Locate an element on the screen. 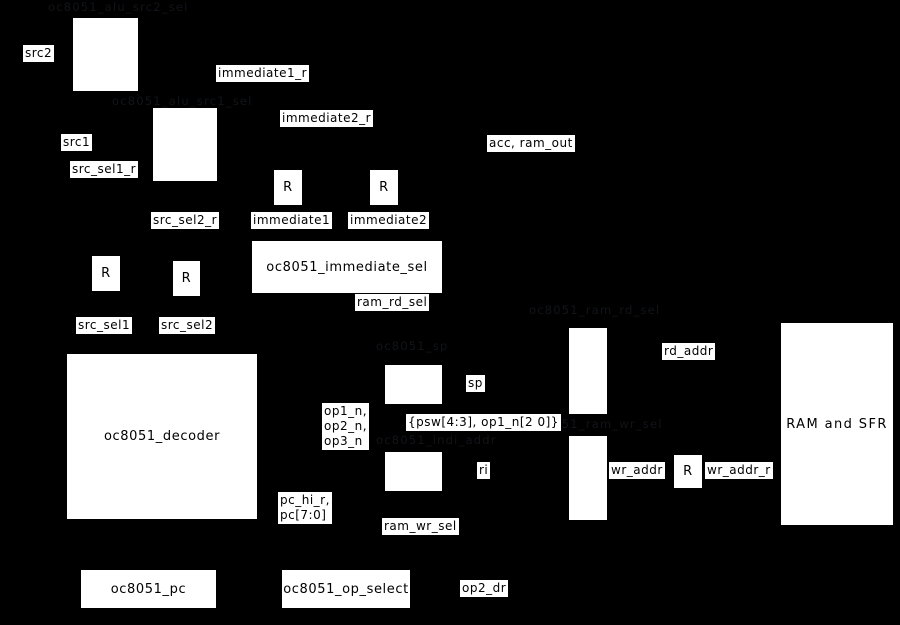 This screenshot has height=625, width=900. block-pc: oc8051_pc is located at coordinates (148, 589).